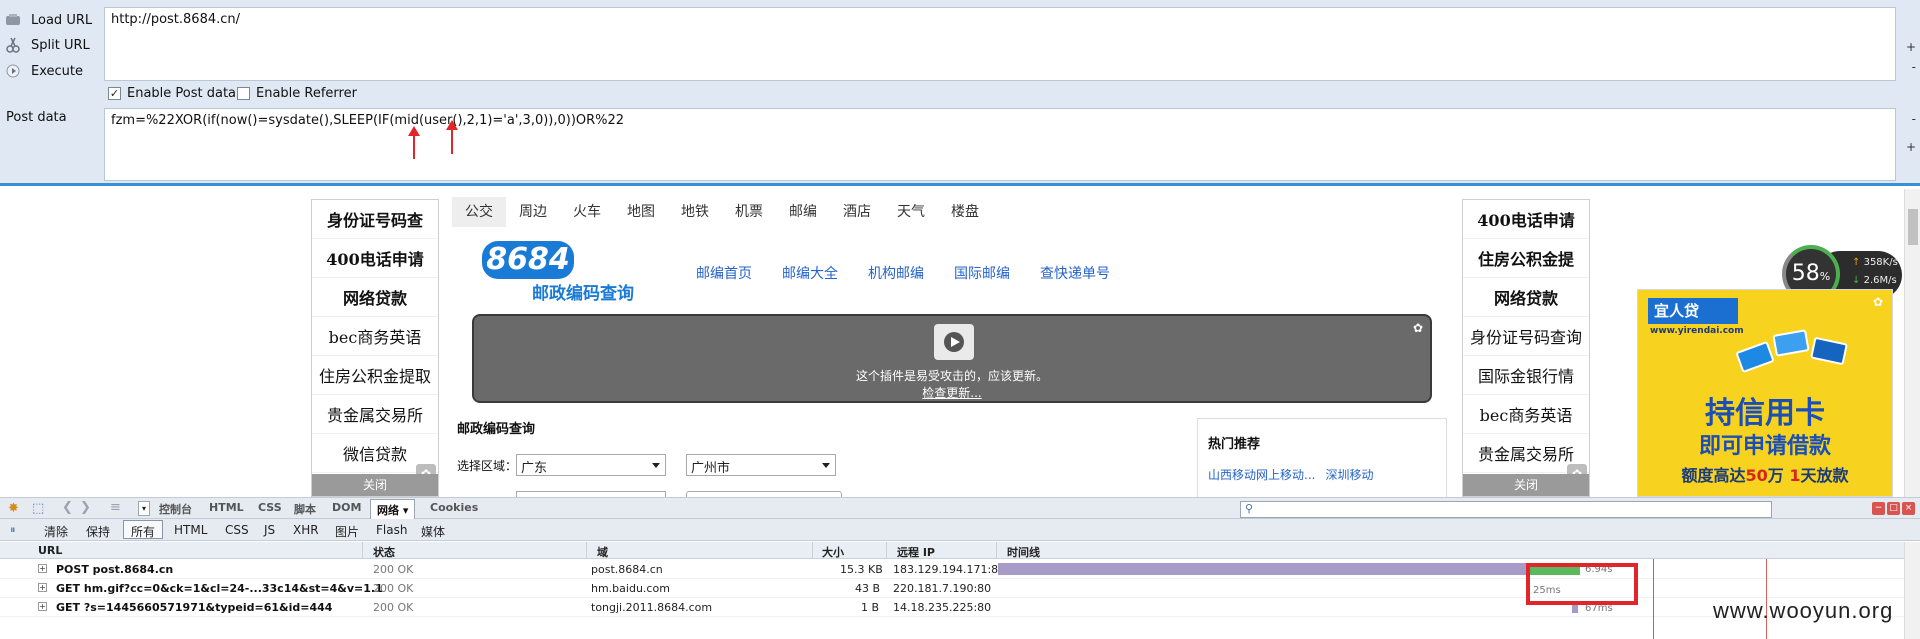 The width and height of the screenshot is (1920, 639). What do you see at coordinates (393, 509) in the screenshot?
I see `tab-net: 网络 ▾` at bounding box center [393, 509].